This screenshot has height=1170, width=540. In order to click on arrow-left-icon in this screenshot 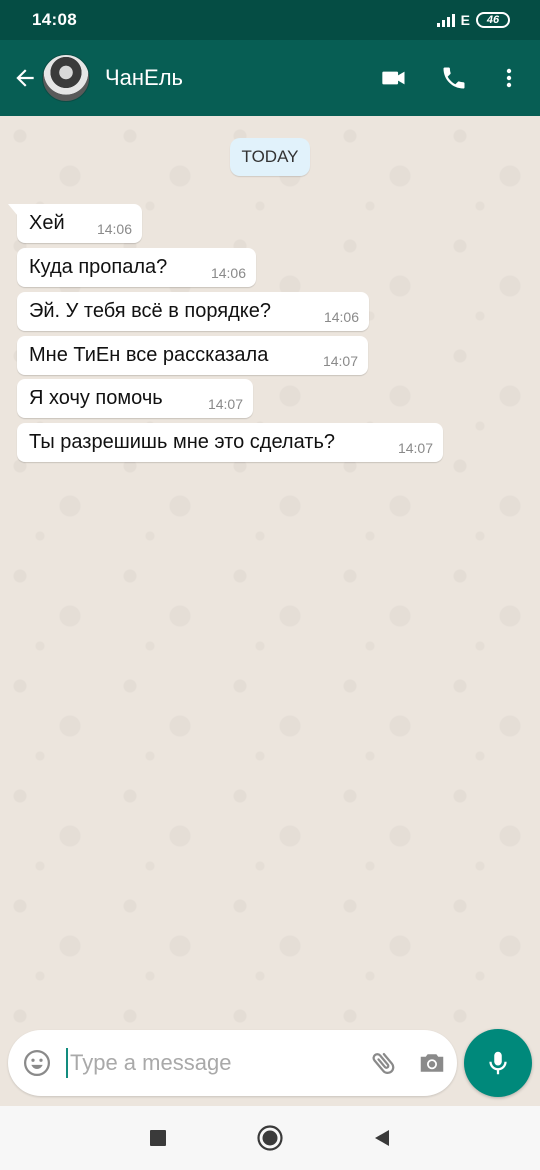, I will do `click(25, 78)`.